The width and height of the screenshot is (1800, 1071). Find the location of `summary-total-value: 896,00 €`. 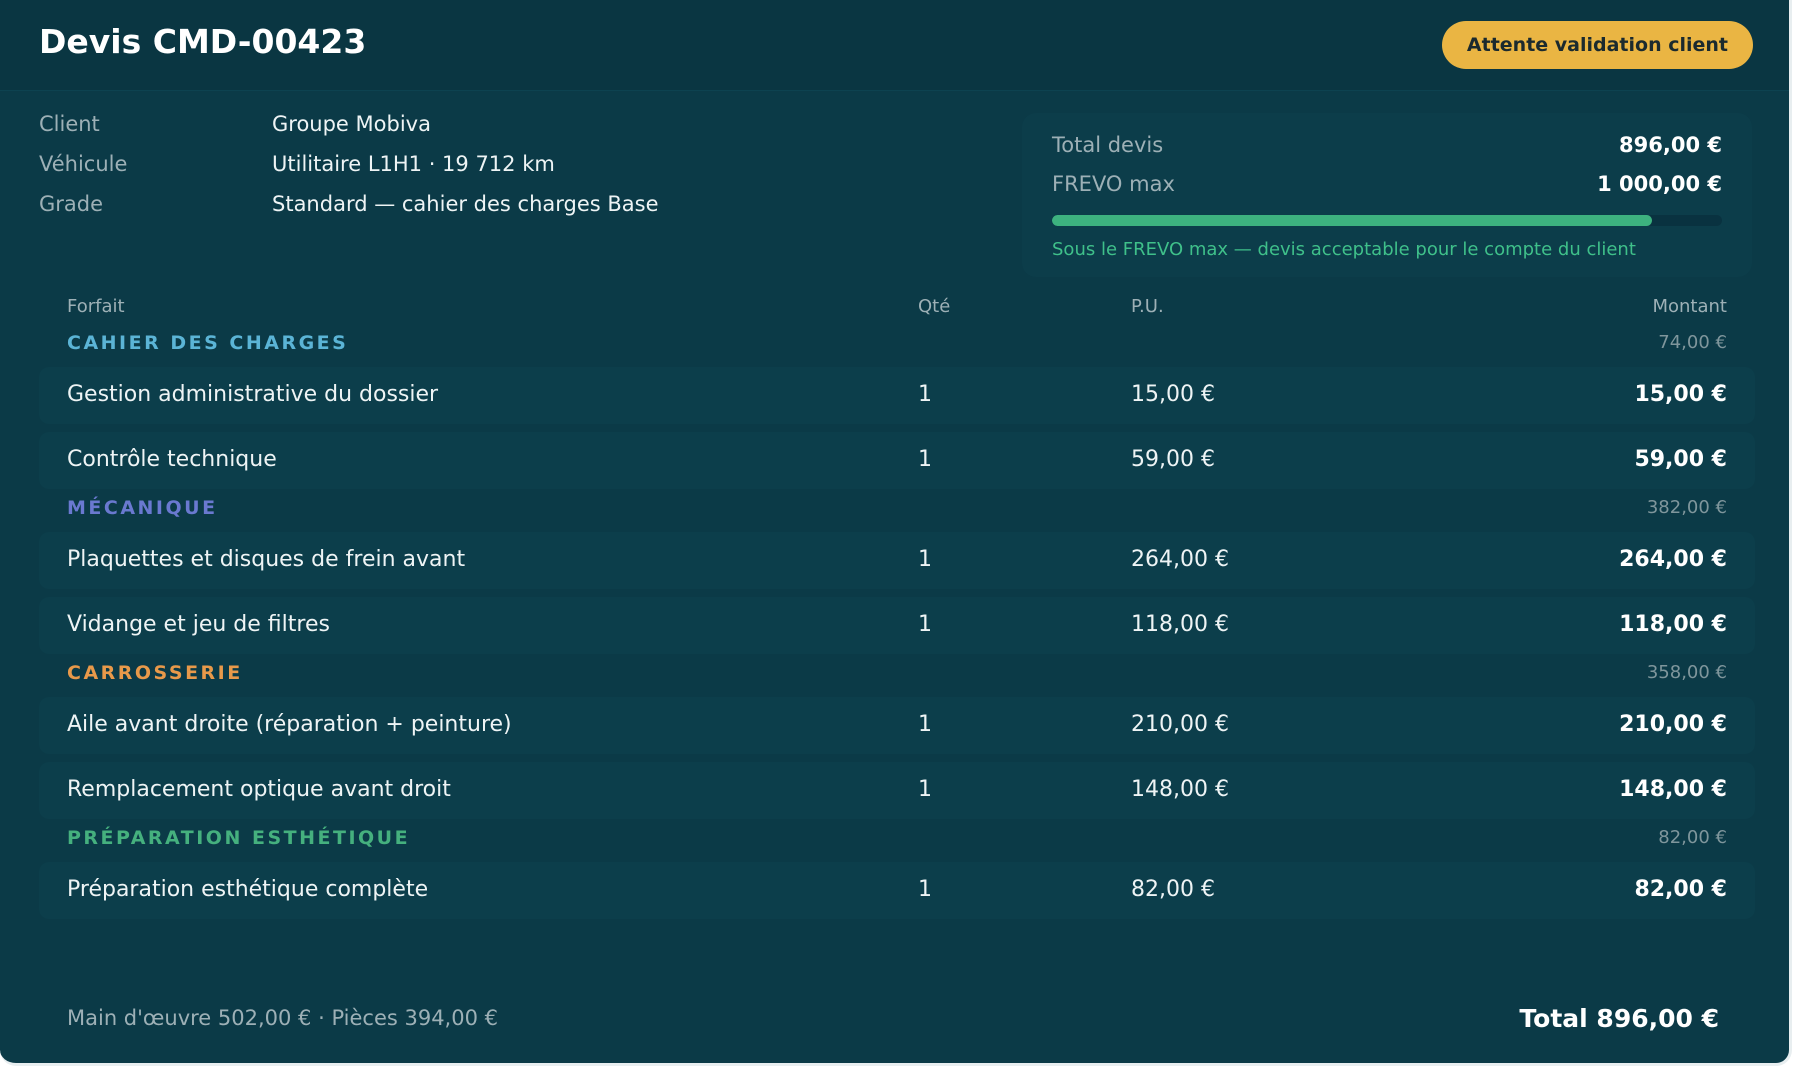

summary-total-value: 896,00 € is located at coordinates (1670, 145).